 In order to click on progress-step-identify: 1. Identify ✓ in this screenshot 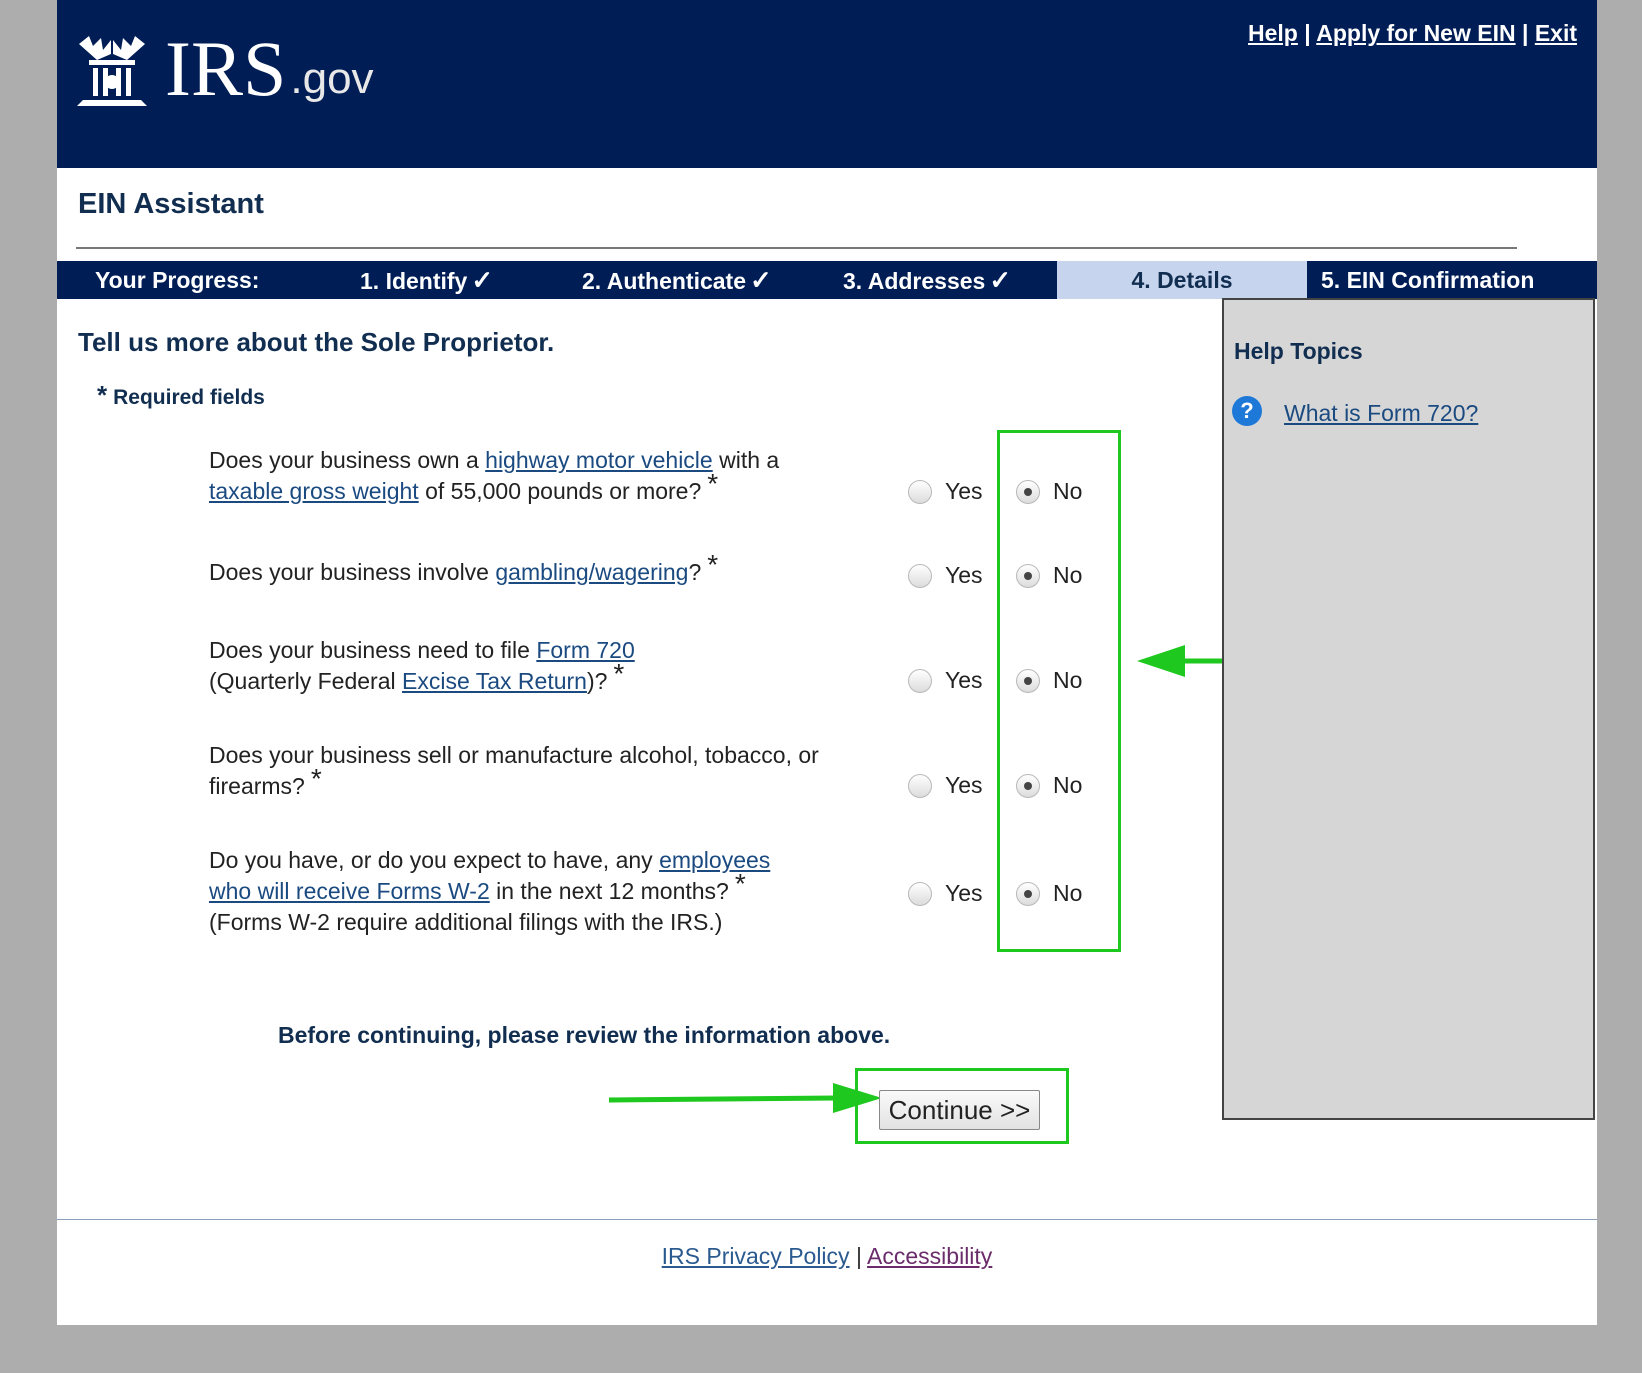, I will do `click(426, 280)`.